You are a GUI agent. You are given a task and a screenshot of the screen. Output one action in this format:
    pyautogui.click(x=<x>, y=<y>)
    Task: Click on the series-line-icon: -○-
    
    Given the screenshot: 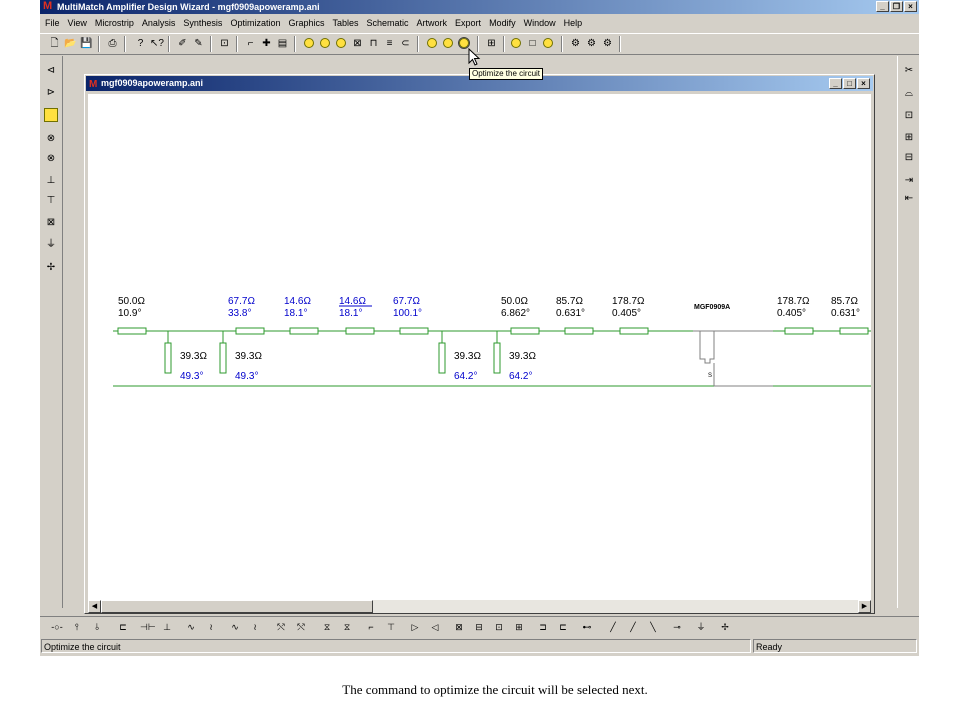 What is the action you would take?
    pyautogui.click(x=57, y=627)
    